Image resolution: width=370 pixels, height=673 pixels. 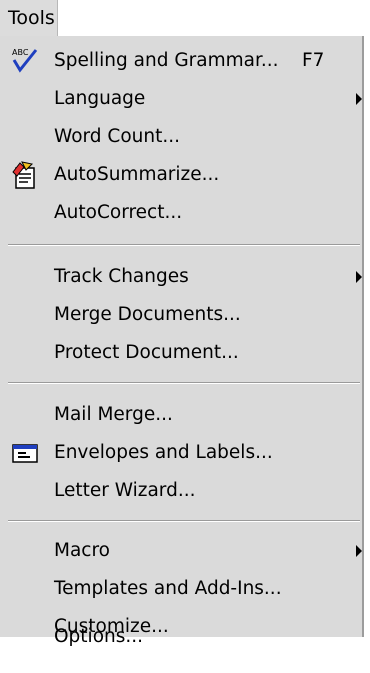 I want to click on menu-item-macro: Macro, so click(x=181, y=551).